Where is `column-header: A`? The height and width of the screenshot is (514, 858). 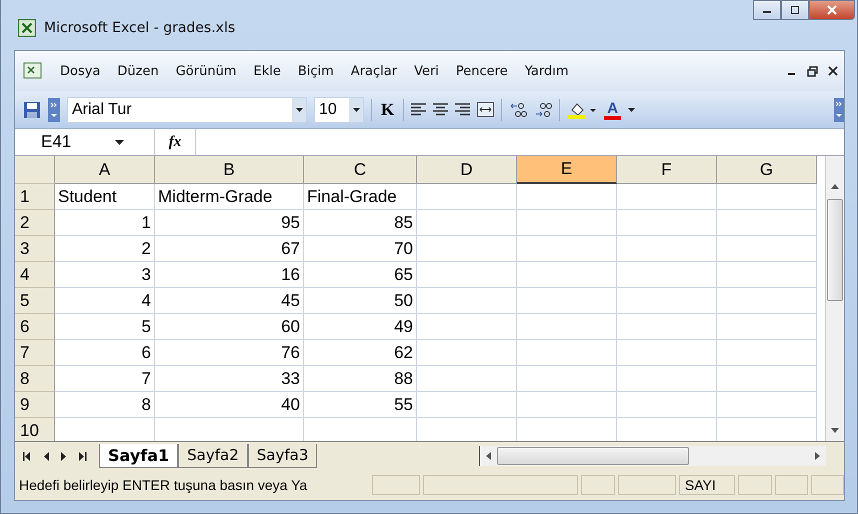
column-header: A is located at coordinates (105, 170).